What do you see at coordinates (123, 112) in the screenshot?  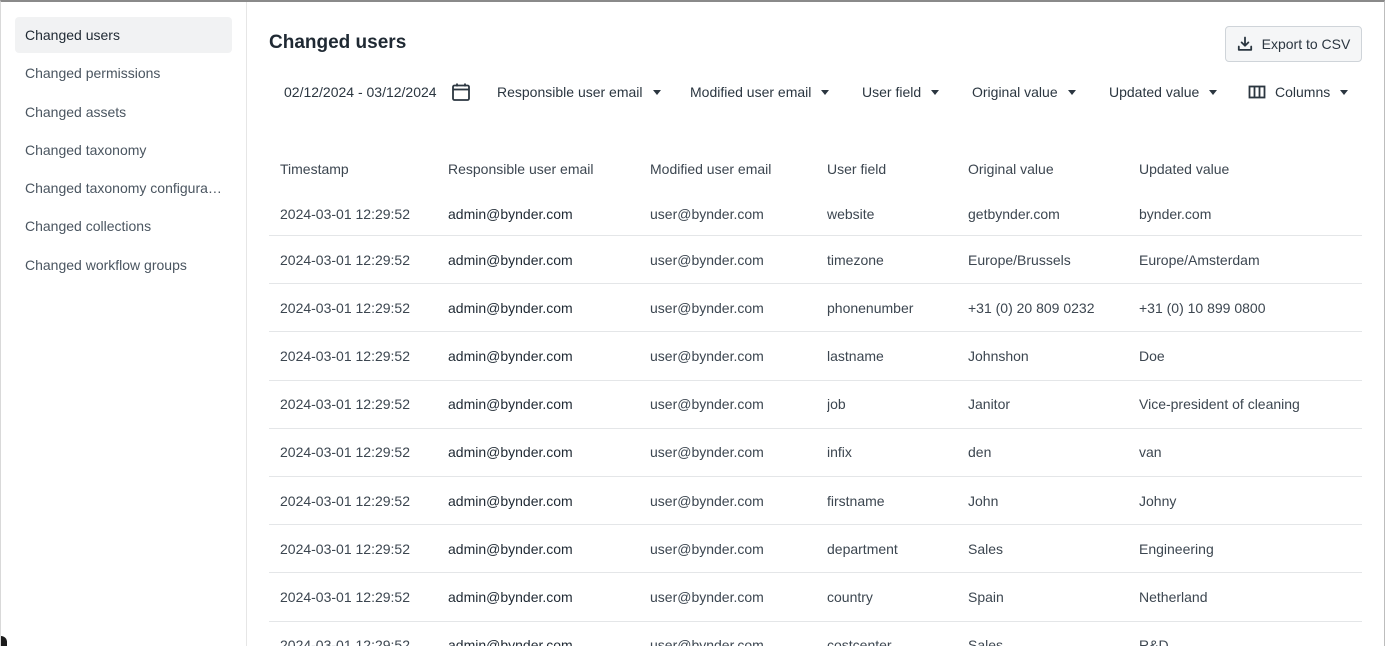 I see `sidebar-item-changed-assets: Changed assets` at bounding box center [123, 112].